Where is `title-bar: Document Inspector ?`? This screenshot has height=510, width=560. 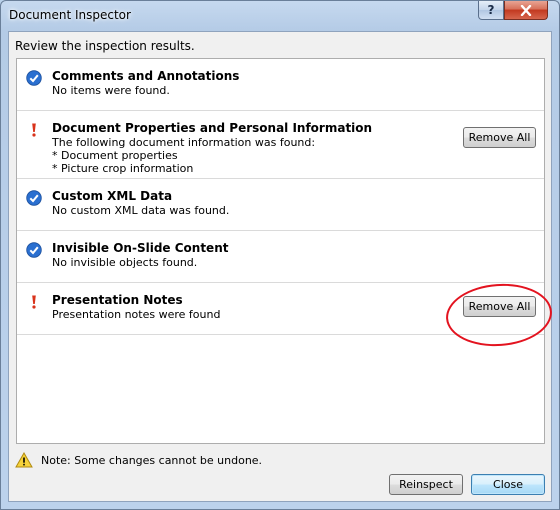
title-bar: Document Inspector ? is located at coordinates (280, 16).